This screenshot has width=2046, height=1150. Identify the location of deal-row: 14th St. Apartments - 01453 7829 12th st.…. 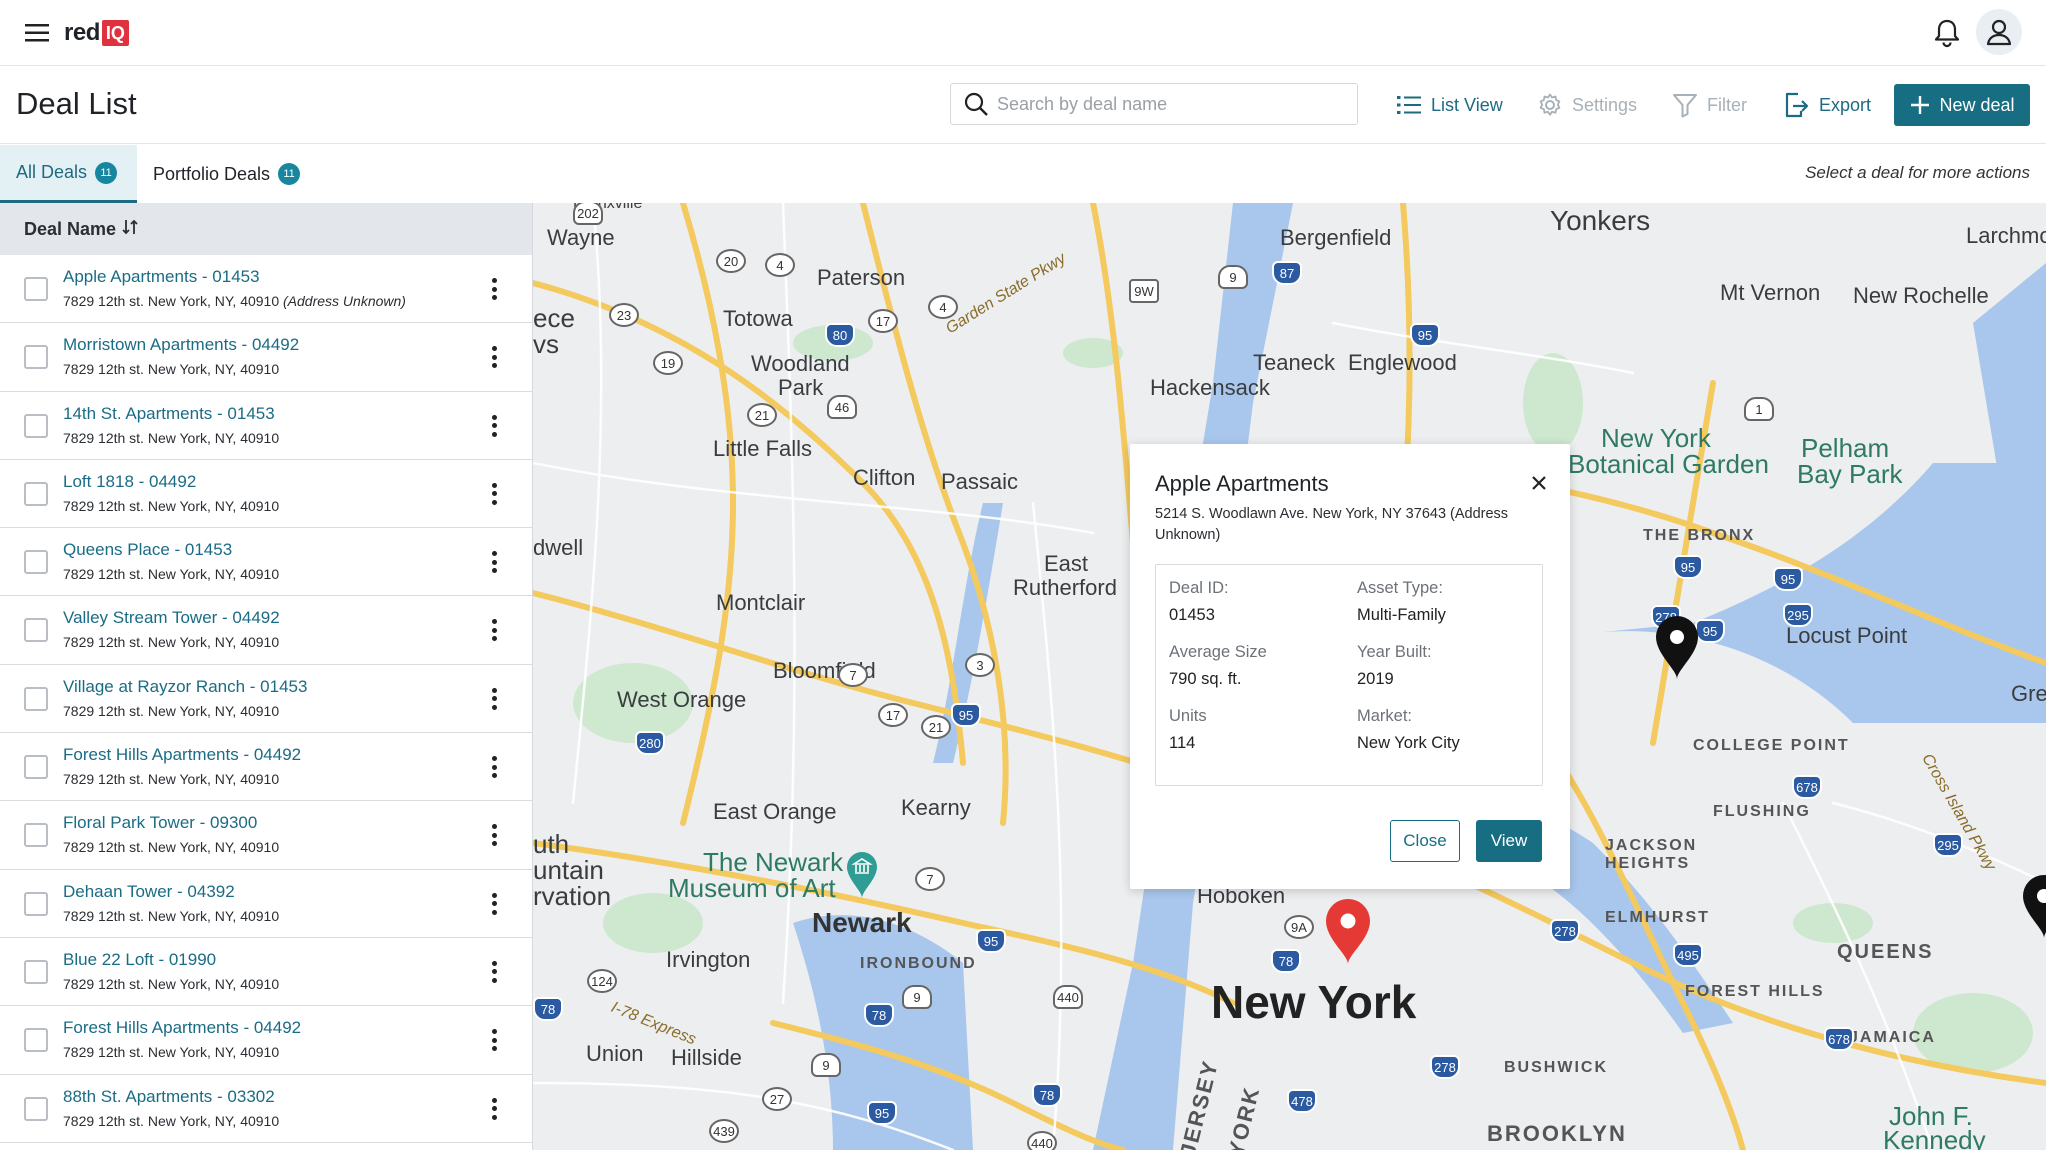
(266, 426).